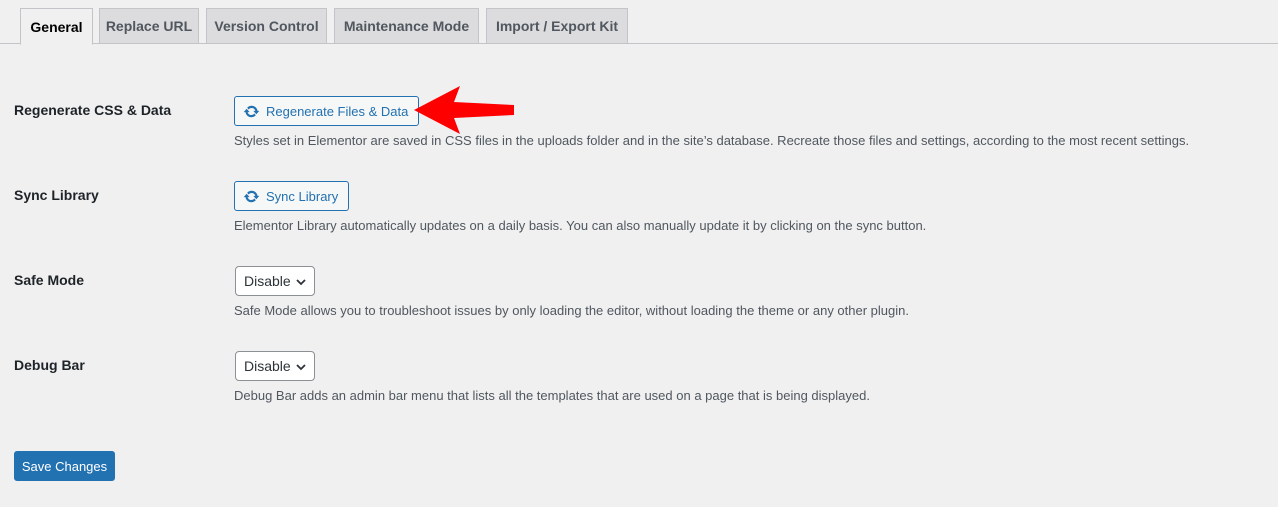  I want to click on regenerate-files-button-label: Regenerate Files & Data, so click(337, 111).